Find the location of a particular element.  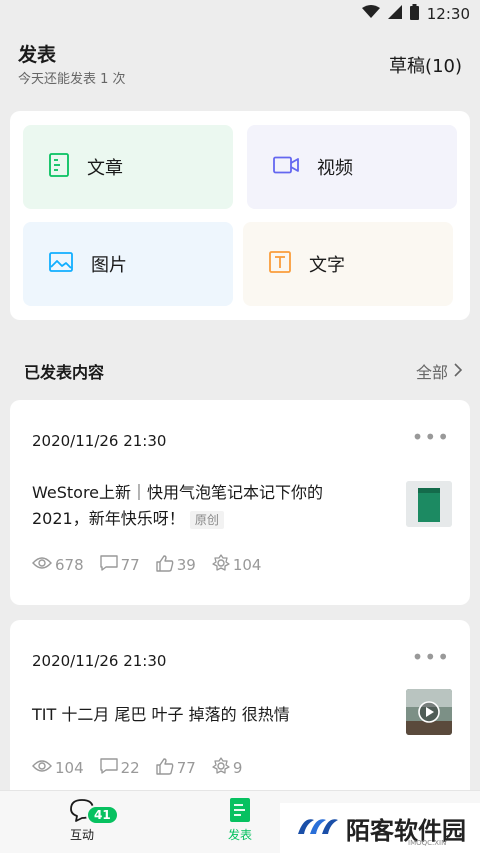

signal-icon is located at coordinates (394, 14).